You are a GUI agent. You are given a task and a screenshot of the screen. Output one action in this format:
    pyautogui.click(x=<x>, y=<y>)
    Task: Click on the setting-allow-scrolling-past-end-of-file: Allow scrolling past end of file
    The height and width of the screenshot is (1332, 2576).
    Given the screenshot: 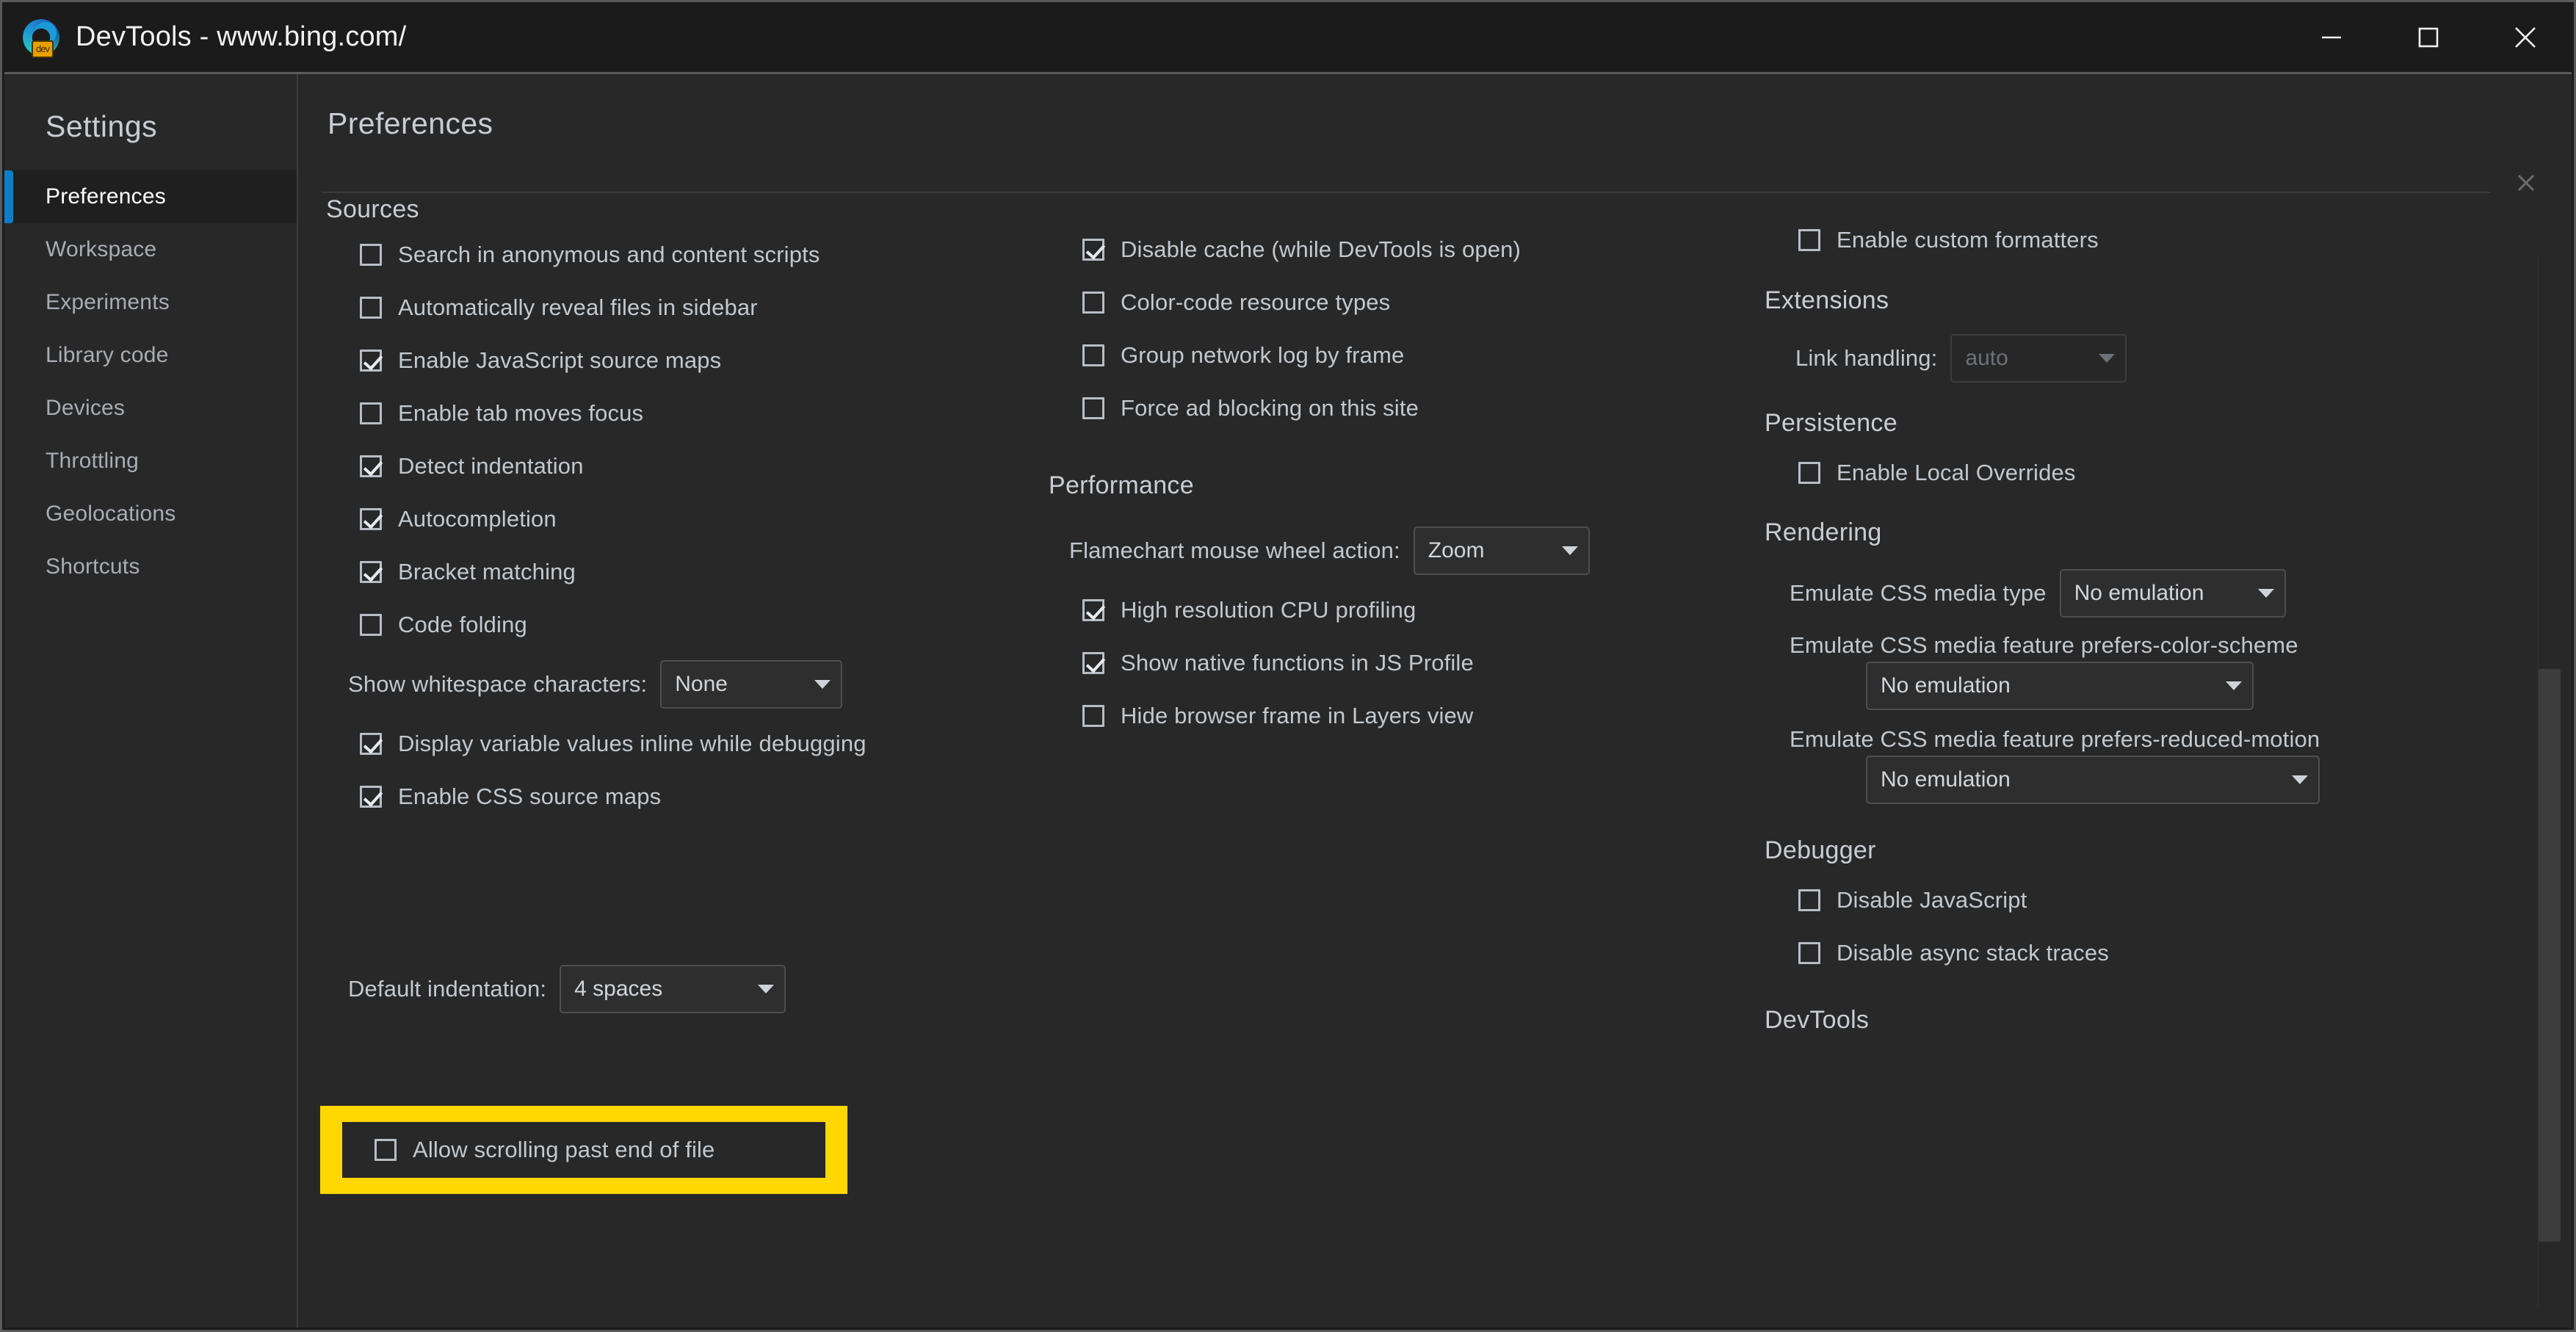 What is the action you would take?
    pyautogui.click(x=583, y=1150)
    